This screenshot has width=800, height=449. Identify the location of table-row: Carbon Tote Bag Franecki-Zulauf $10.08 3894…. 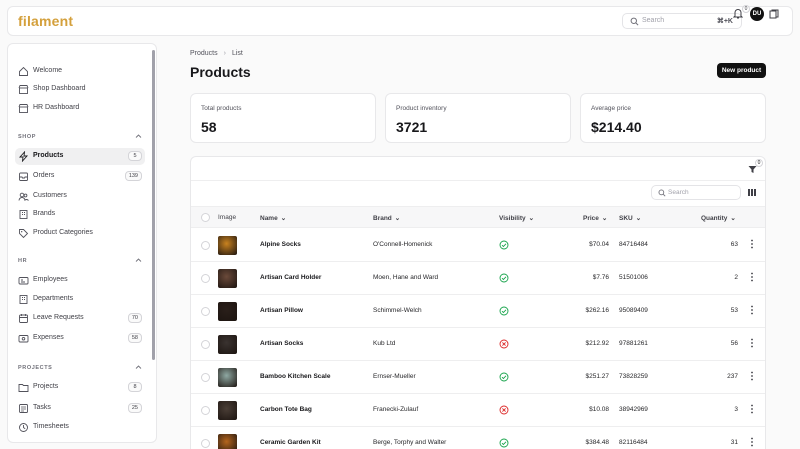
(478, 410).